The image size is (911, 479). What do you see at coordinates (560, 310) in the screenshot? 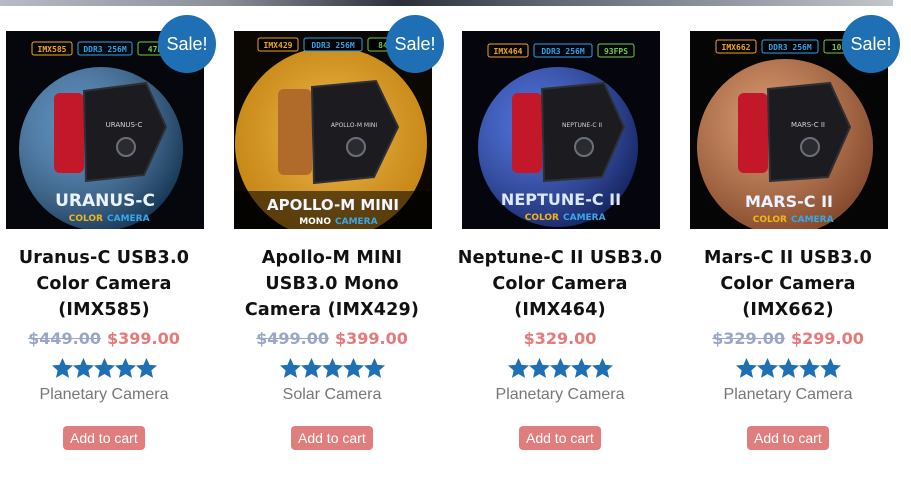
I see `product-title-line: (IMX464)` at bounding box center [560, 310].